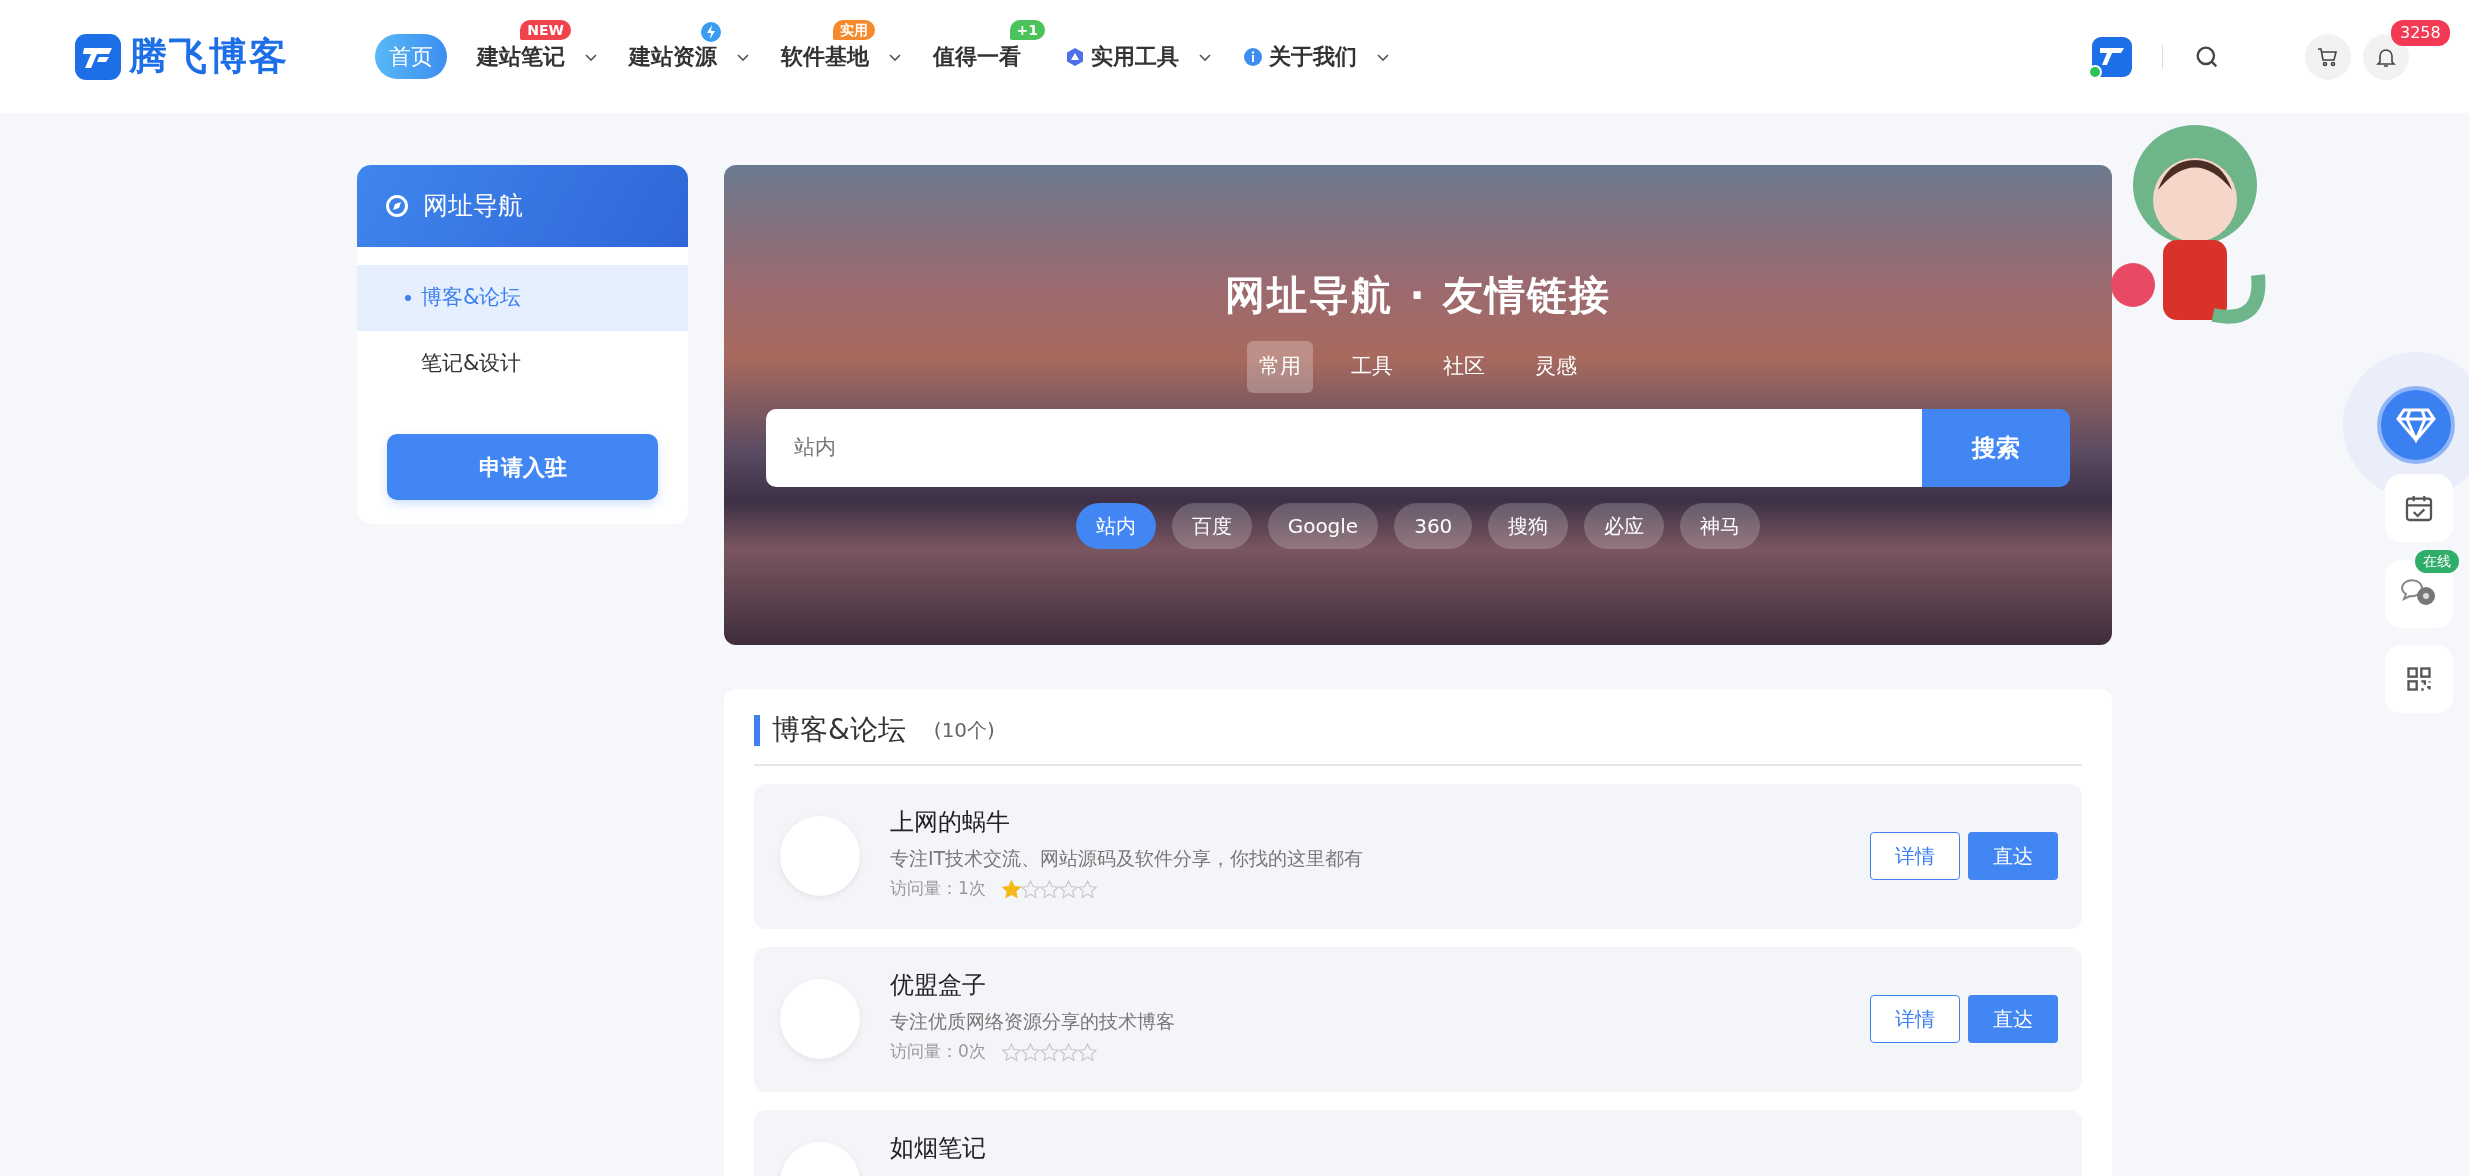 The image size is (2469, 1176). Describe the element at coordinates (2437, 561) in the screenshot. I see `online-badge: 在线` at that location.